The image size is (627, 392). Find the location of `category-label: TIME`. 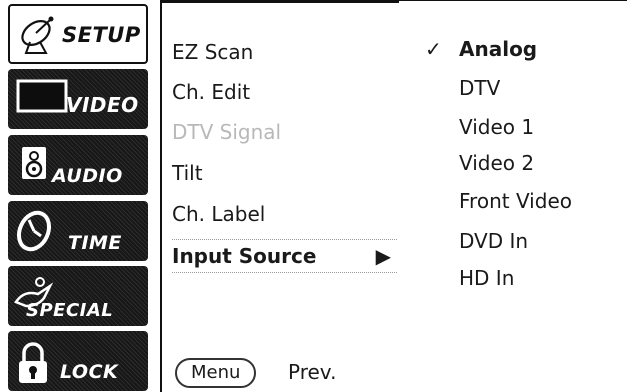

category-label: TIME is located at coordinates (95, 243).